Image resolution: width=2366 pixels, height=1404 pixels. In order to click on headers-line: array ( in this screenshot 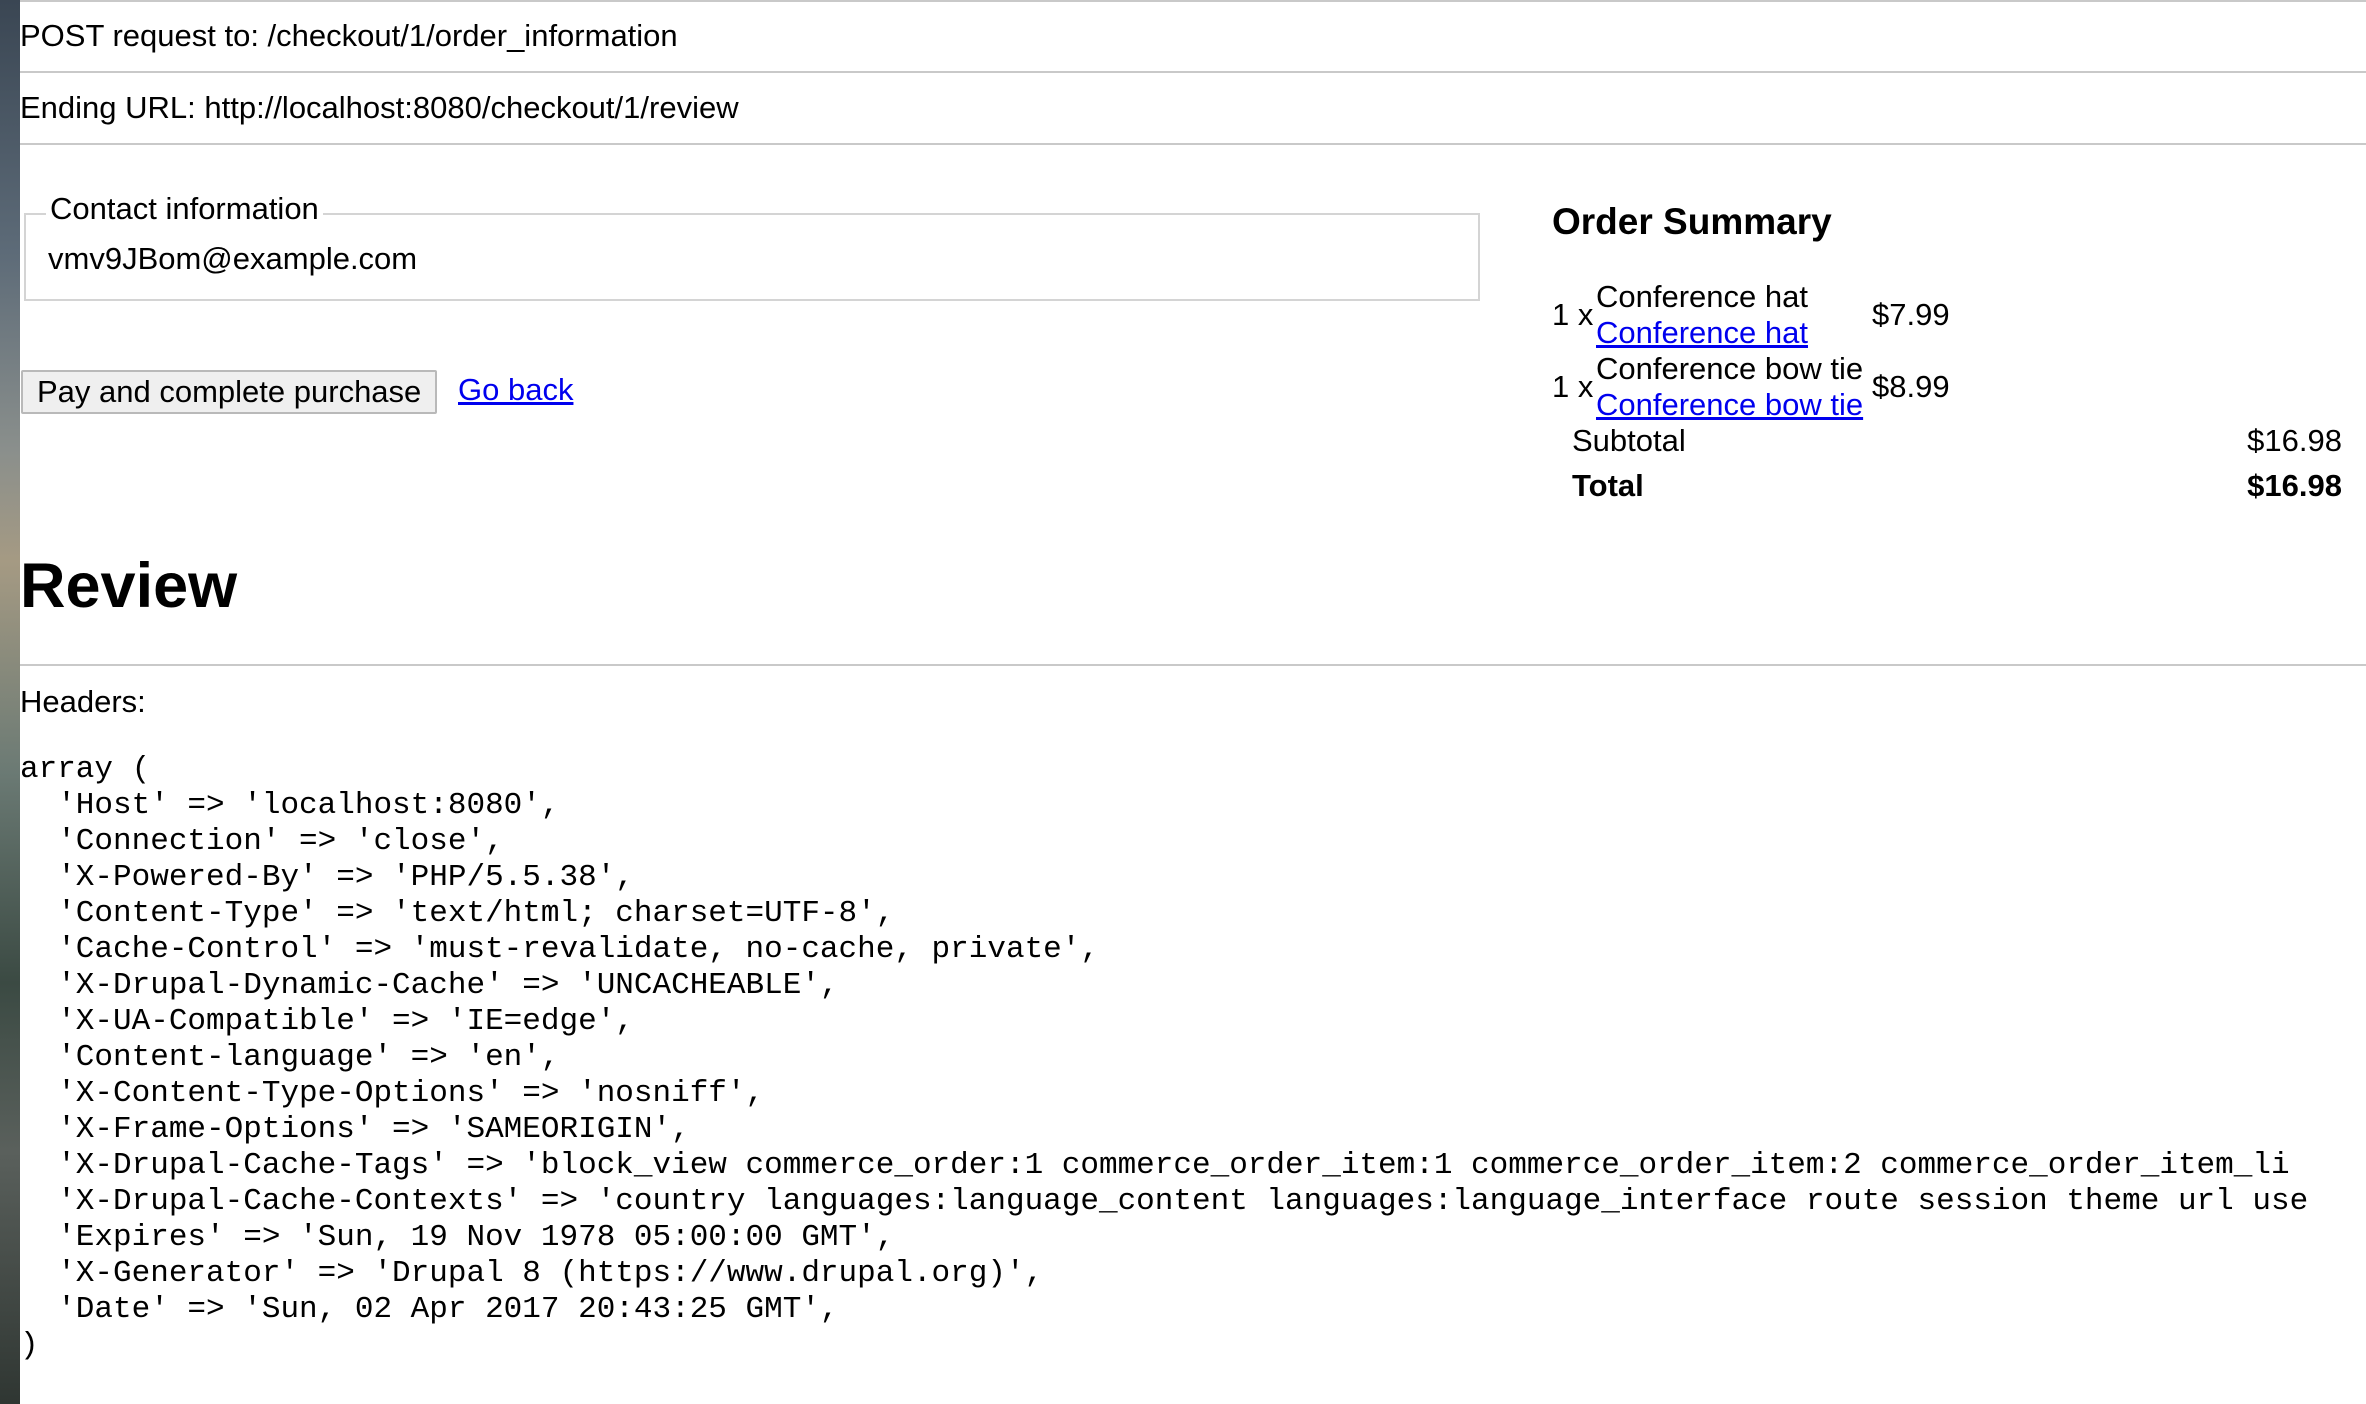, I will do `click(85, 769)`.